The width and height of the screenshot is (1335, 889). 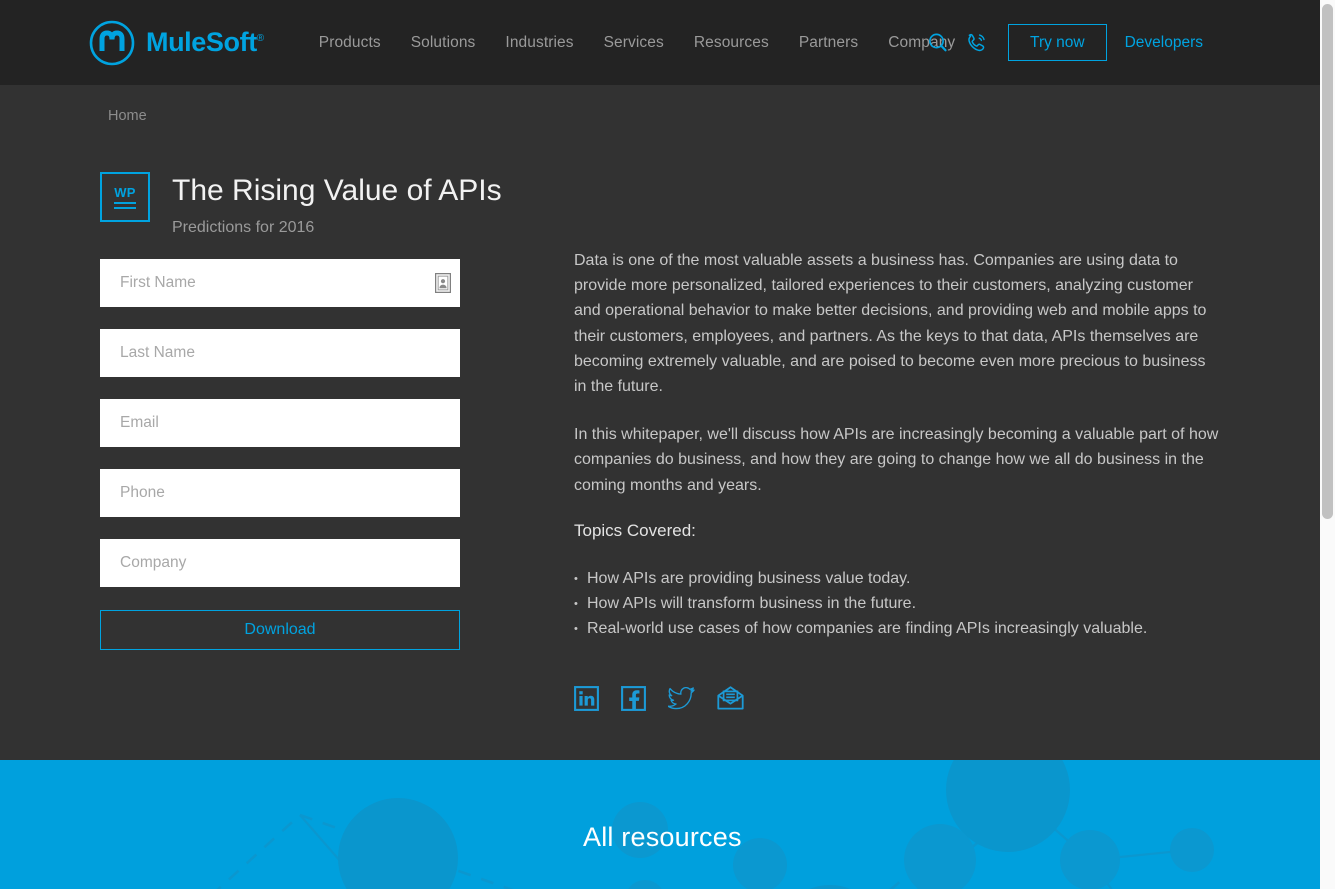 What do you see at coordinates (243, 227) in the screenshot?
I see `page-subtitle: Predictions for 2016` at bounding box center [243, 227].